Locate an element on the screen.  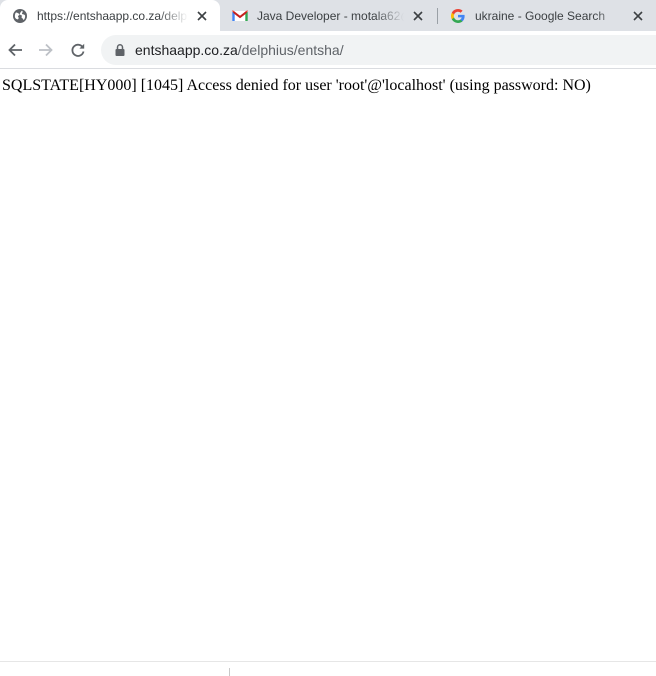
google-icon is located at coordinates (458, 16).